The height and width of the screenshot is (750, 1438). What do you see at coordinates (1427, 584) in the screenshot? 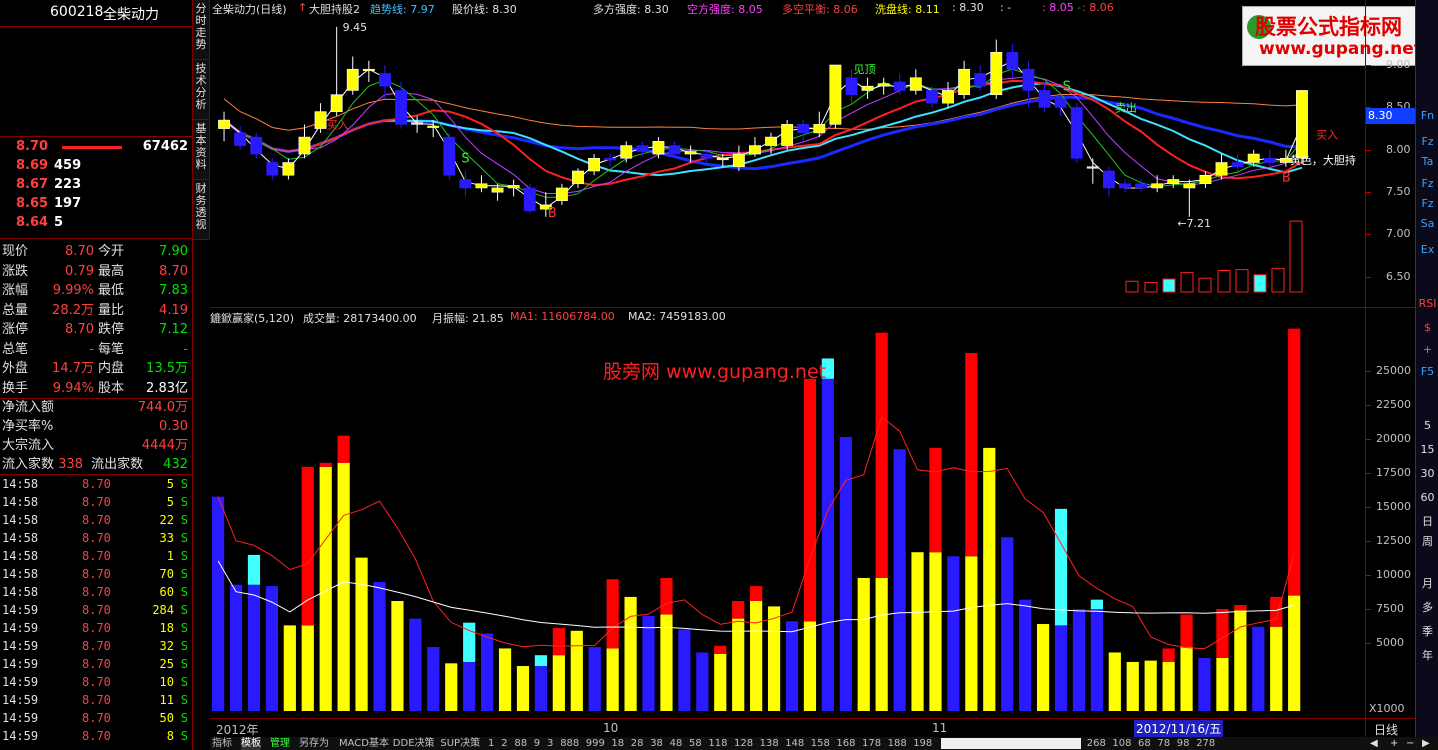
I see `tool-month-button: 月` at bounding box center [1427, 584].